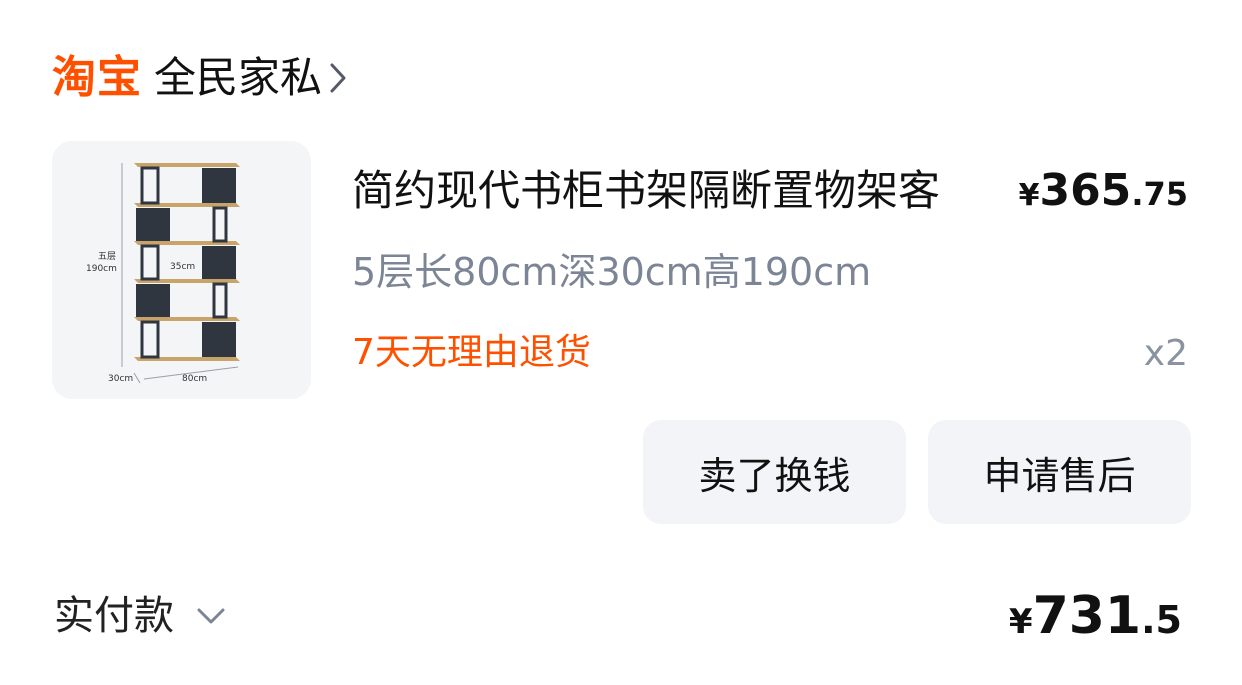 Image resolution: width=1242 pixels, height=685 pixels. I want to click on price-currency: ¥, so click(1029, 195).